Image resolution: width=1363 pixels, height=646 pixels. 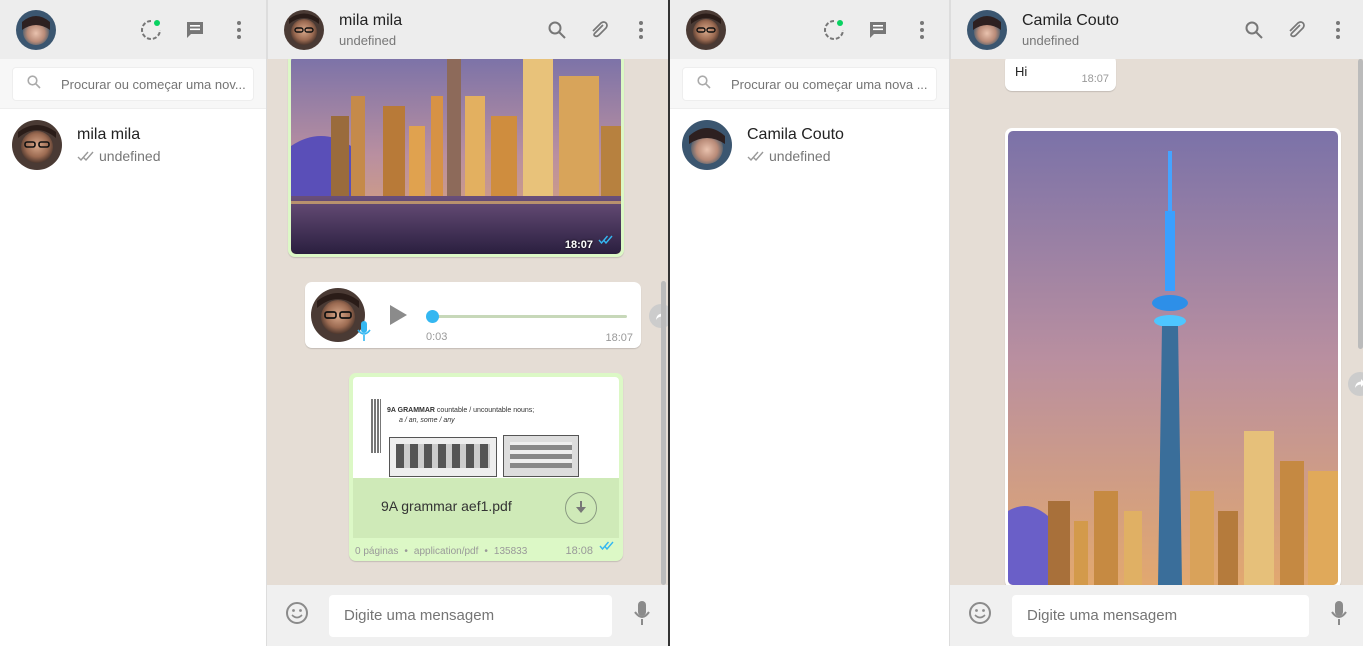 I want to click on conversation-header: Camila Couto undefined, so click(x=1156, y=29).